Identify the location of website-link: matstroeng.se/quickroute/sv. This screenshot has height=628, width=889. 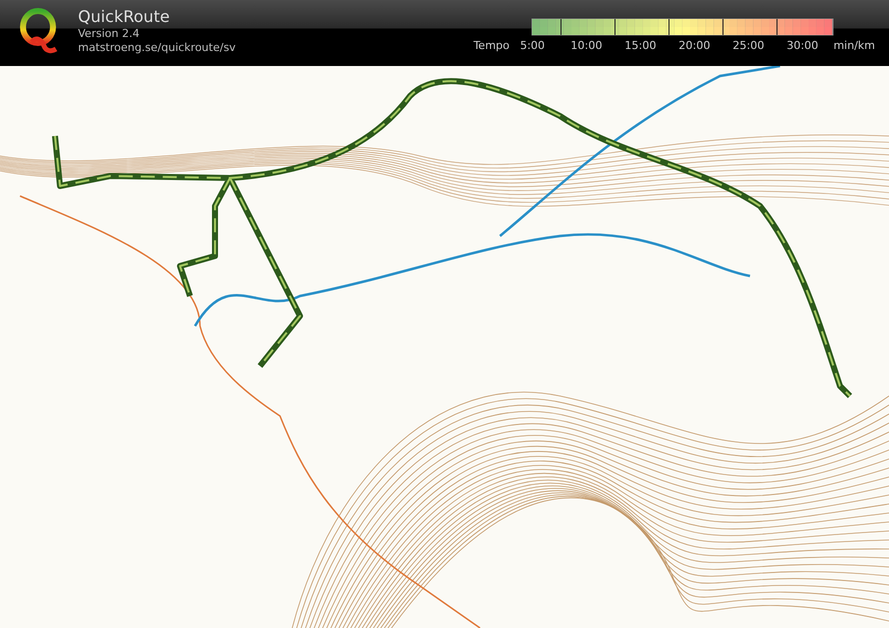
(157, 48).